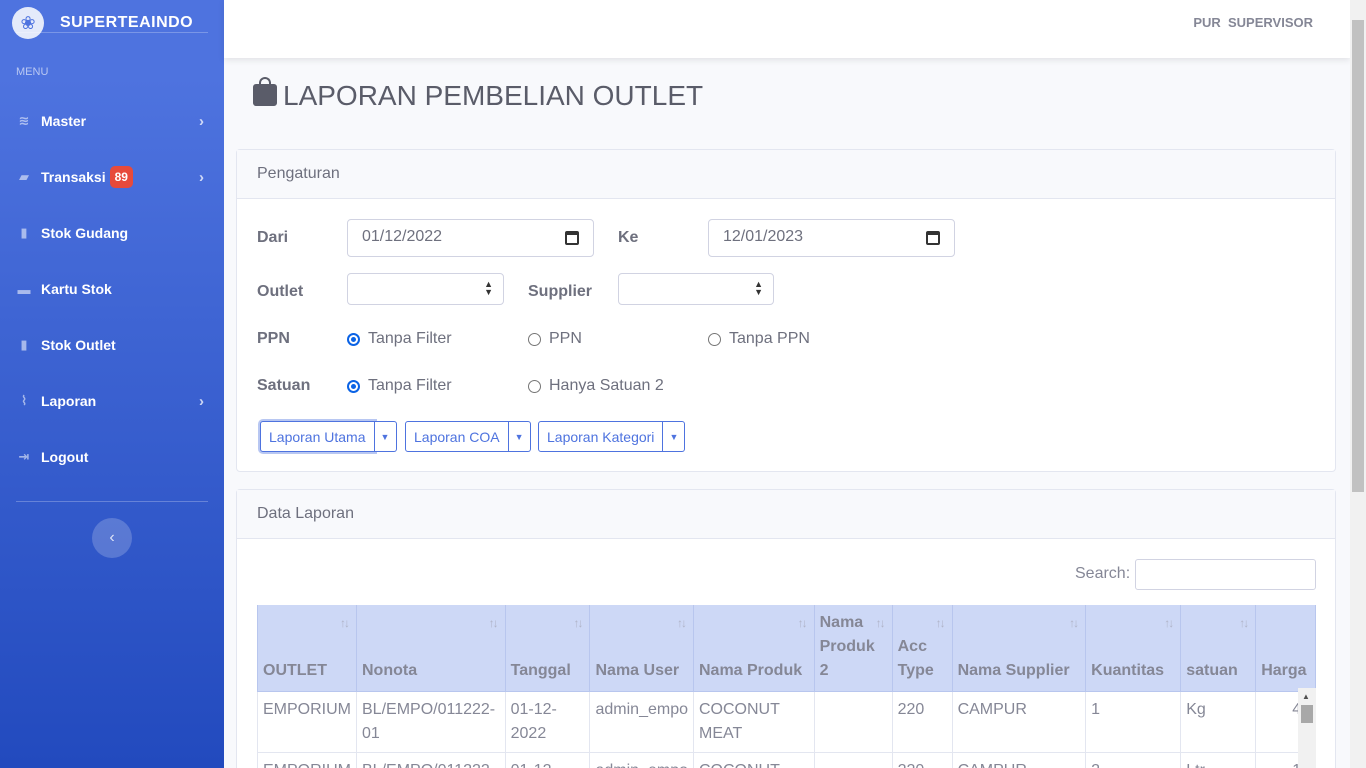 This screenshot has width=1366, height=768. I want to click on table-cell: 01-12-, so click(547, 760).